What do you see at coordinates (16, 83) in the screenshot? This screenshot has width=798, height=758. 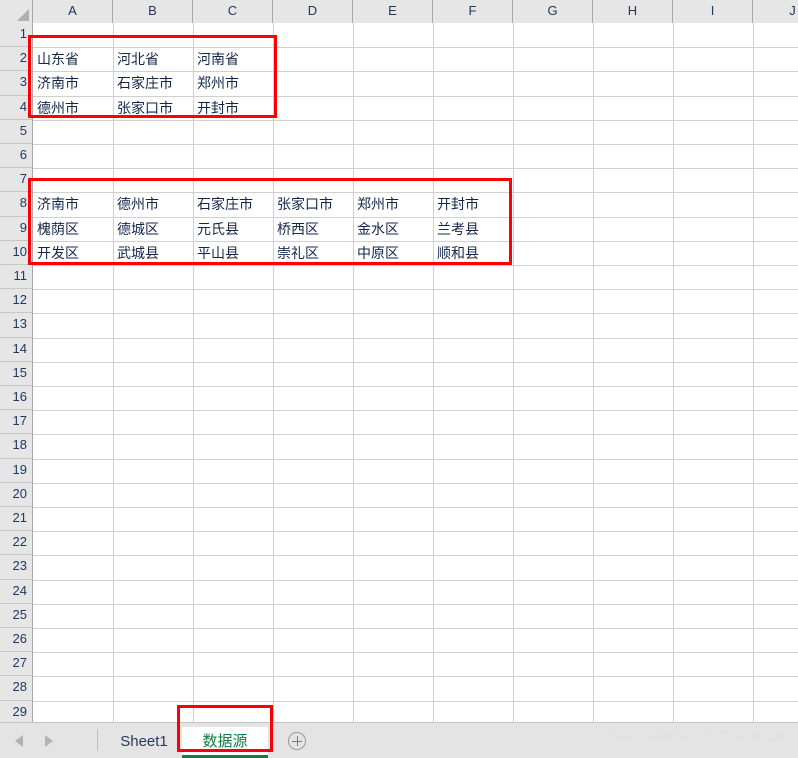 I see `row-header-3: 3` at bounding box center [16, 83].